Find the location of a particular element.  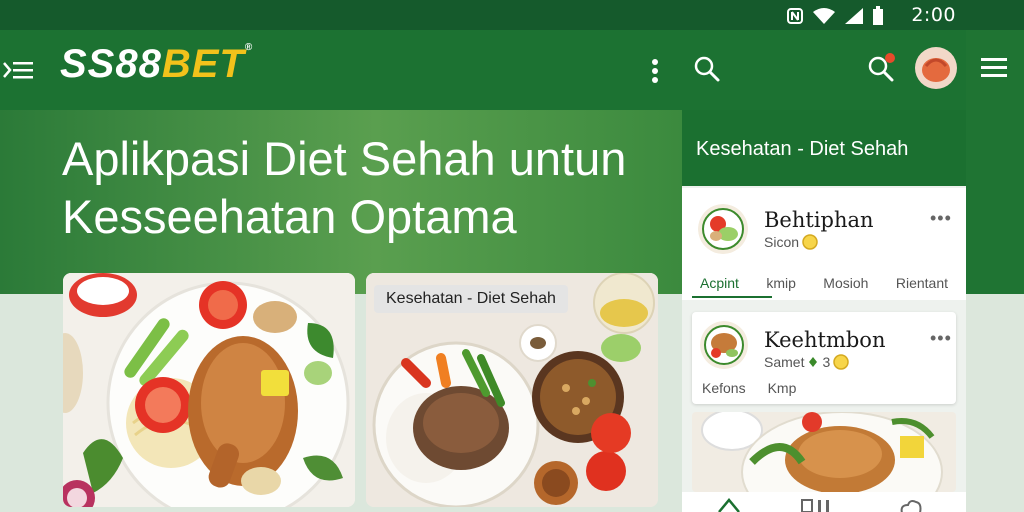

food-image-chicken-plate is located at coordinates (209, 390).